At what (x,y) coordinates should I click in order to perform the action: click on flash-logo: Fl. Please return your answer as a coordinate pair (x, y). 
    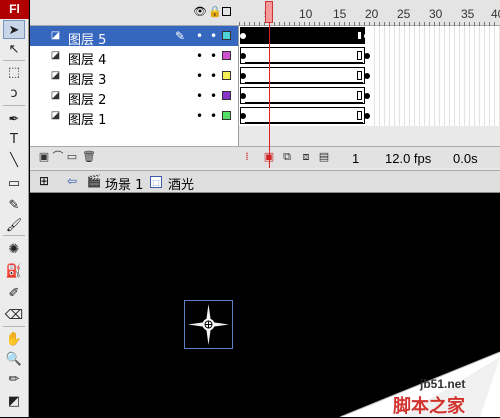
    Looking at the image, I should click on (14, 9).